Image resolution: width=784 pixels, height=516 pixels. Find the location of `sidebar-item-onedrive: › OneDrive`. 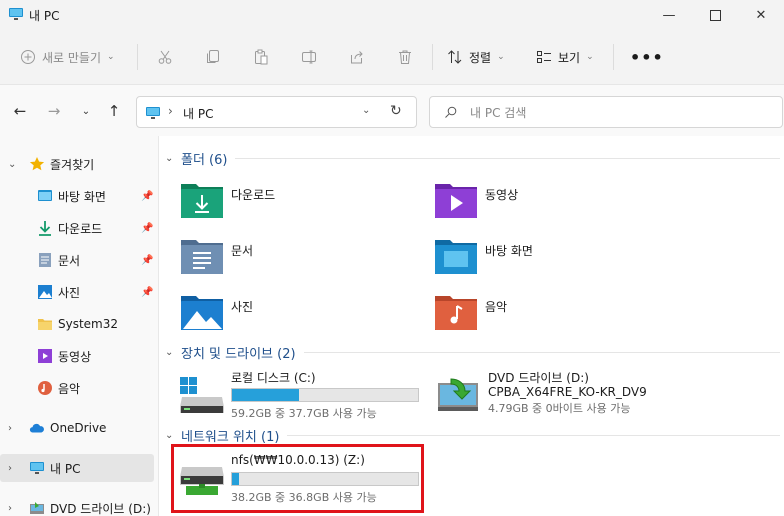

sidebar-item-onedrive: › OneDrive is located at coordinates (79, 428).